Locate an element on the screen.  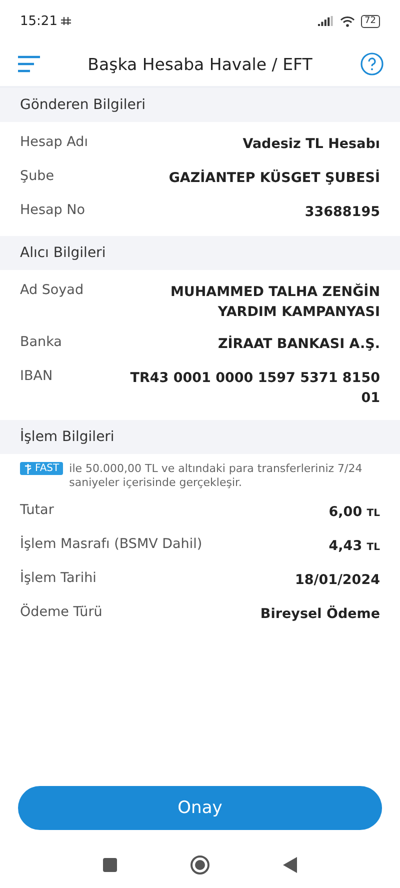
field-value: Bireysel Ödeme is located at coordinates (320, 614).